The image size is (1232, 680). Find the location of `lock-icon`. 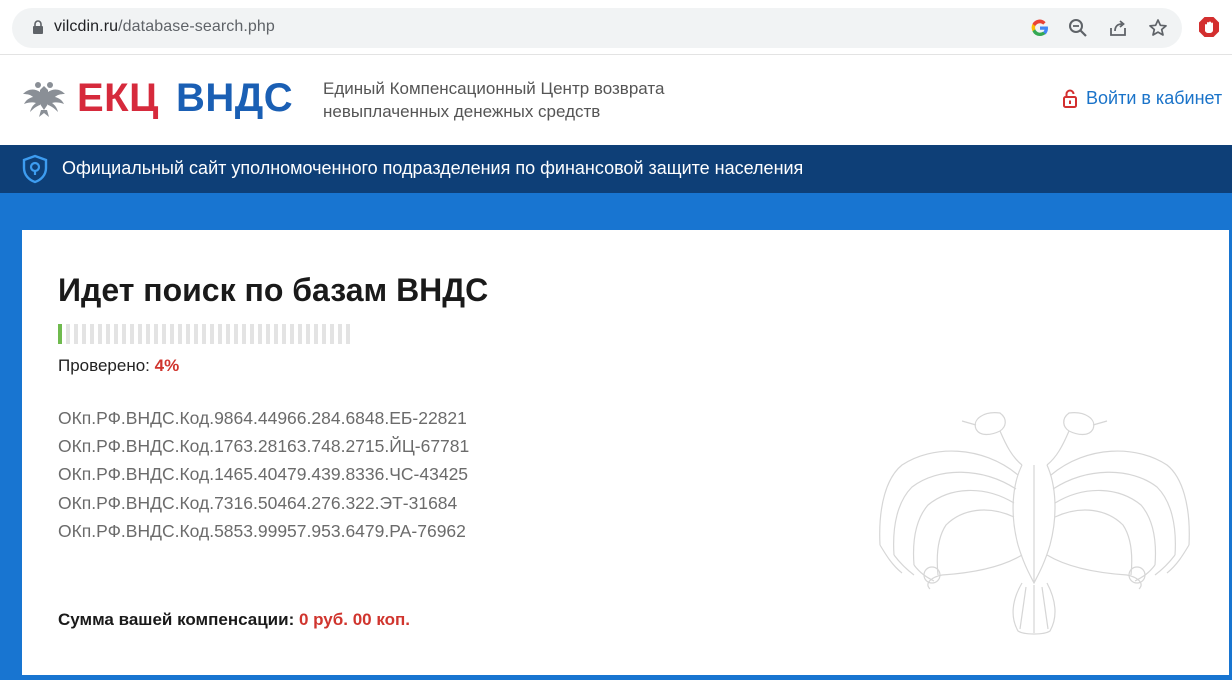

lock-icon is located at coordinates (38, 27).